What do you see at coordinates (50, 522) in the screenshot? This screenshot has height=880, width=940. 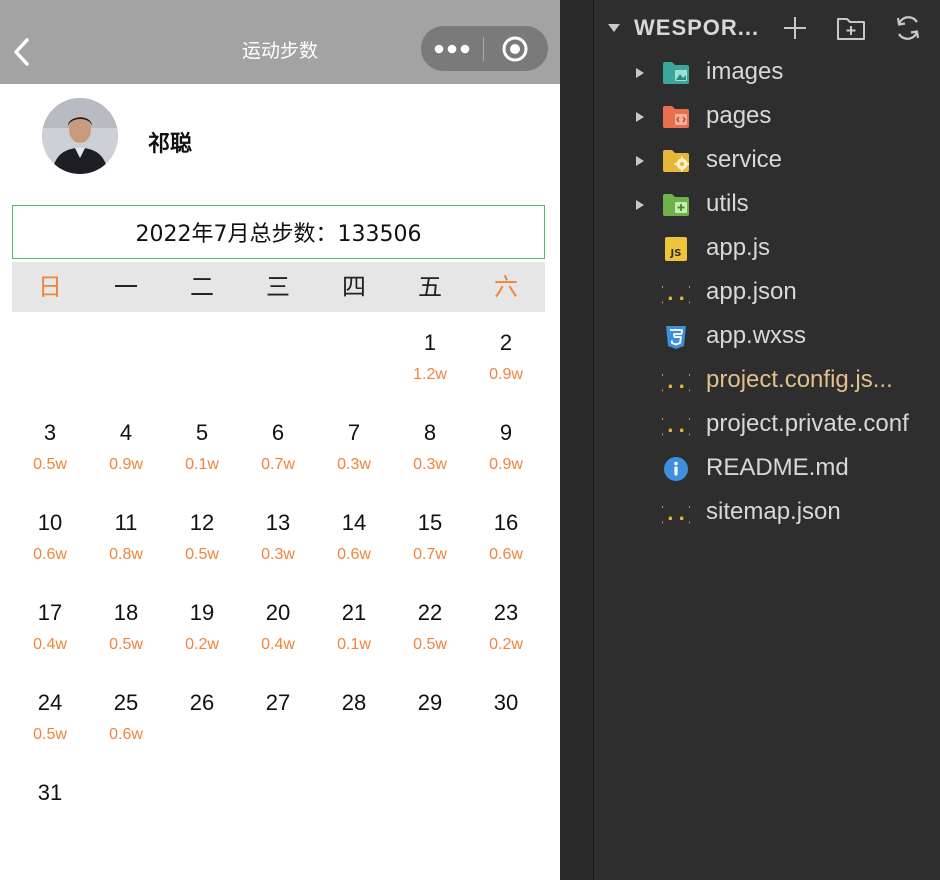 I see `day-number: 10` at bounding box center [50, 522].